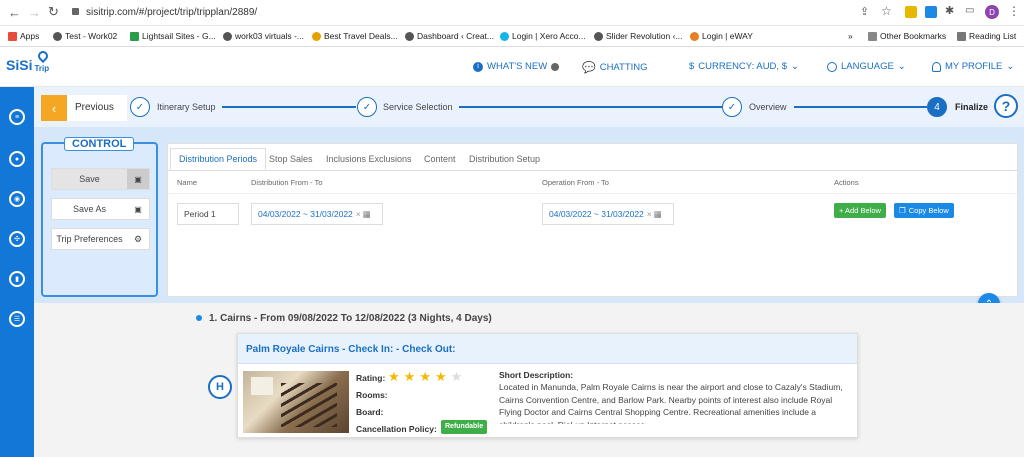 The image size is (1024, 457). Describe the element at coordinates (34, 12) in the screenshot. I see `forward-icon: →` at that location.